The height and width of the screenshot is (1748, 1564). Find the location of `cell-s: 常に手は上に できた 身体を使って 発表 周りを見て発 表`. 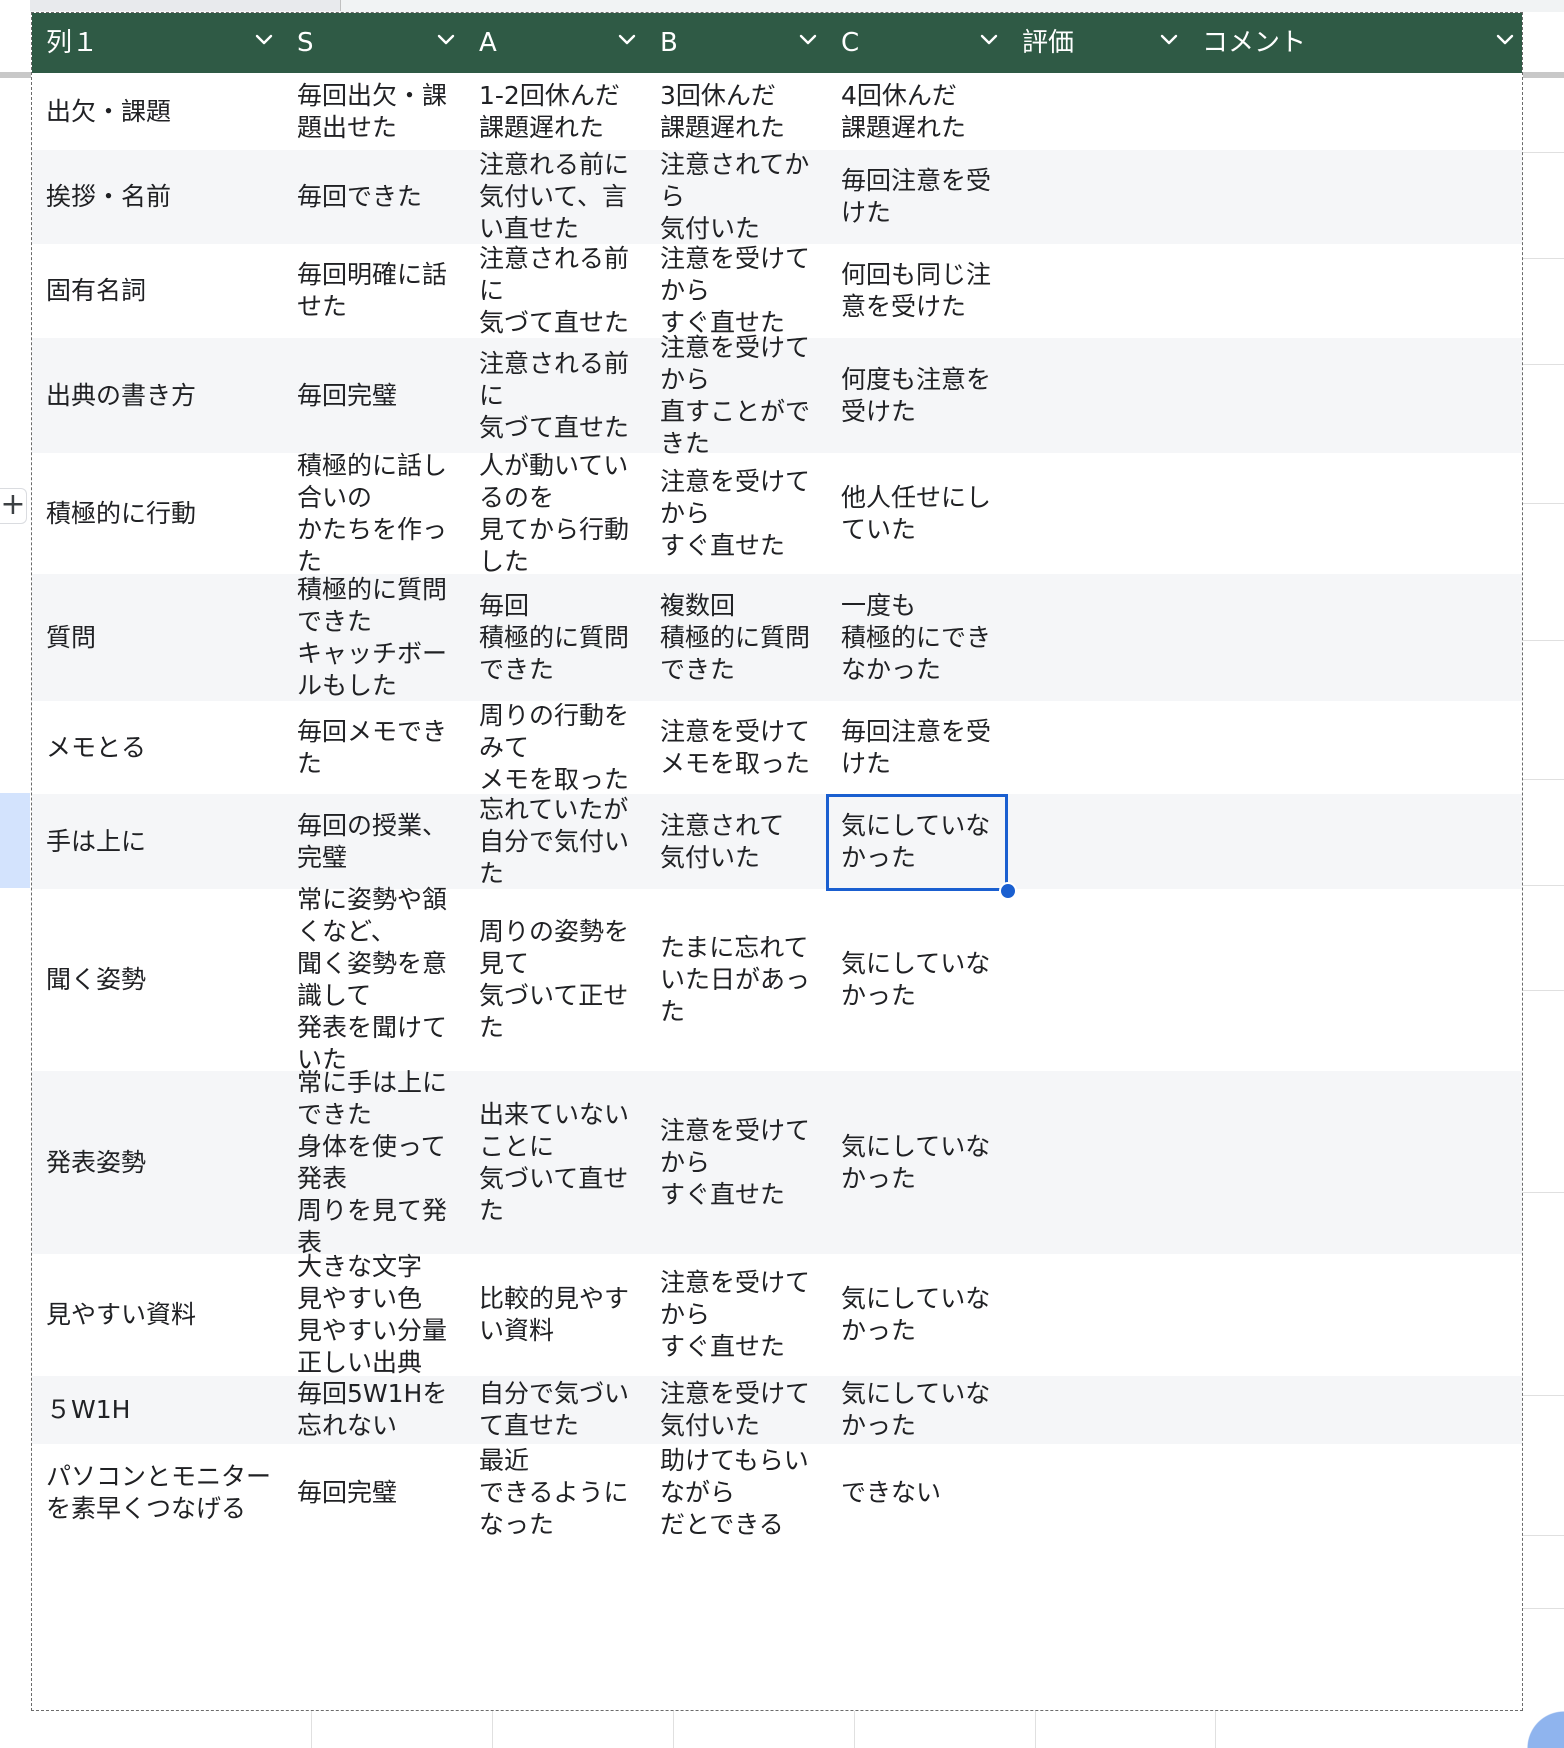

cell-s: 常に手は上に できた 身体を使って 発表 周りを見て発 表 is located at coordinates (374, 1162).